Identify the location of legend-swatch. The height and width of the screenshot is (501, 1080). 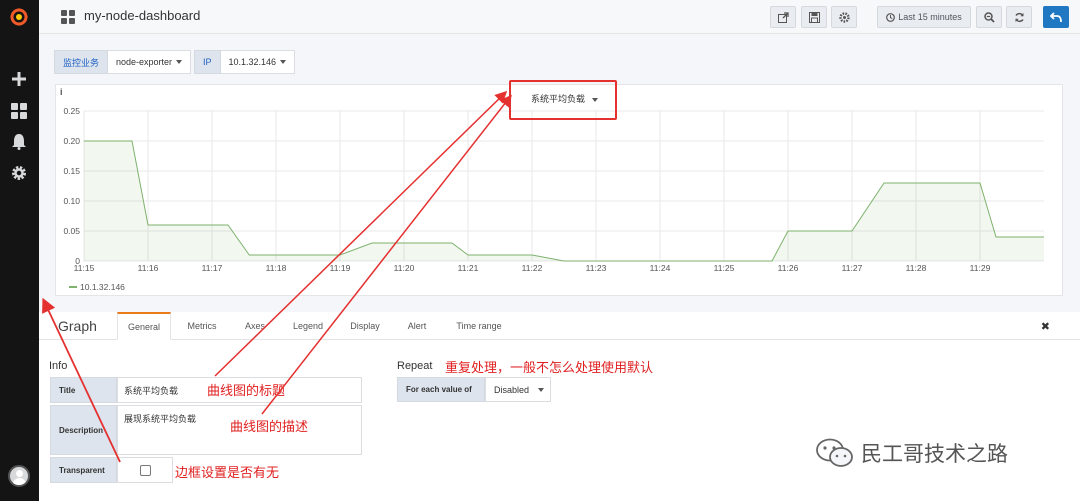
(73, 287).